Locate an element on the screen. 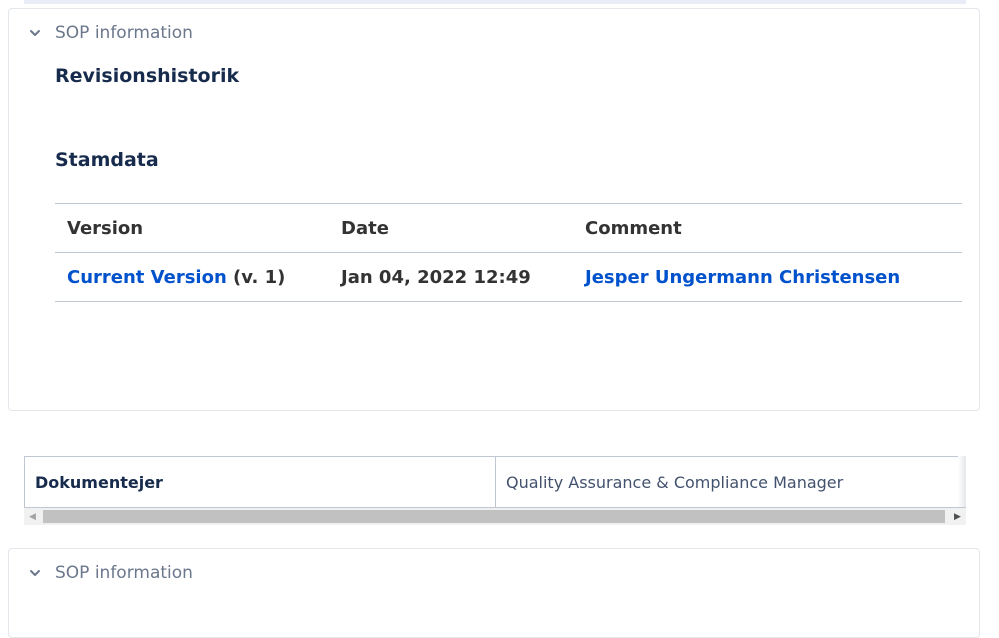 Image resolution: width=999 pixels, height=638 pixels. version-column-header: Version is located at coordinates (192, 228).